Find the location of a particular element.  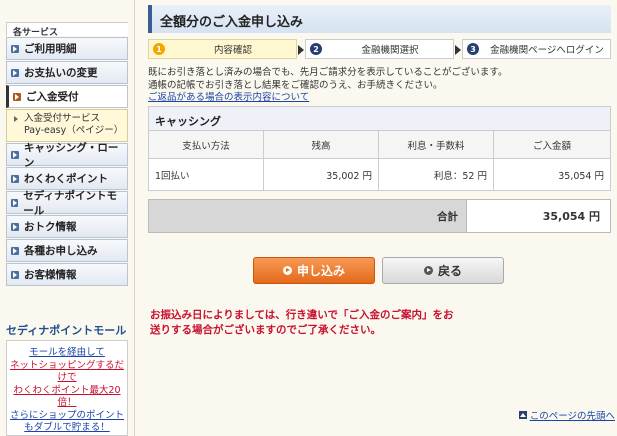

sidebar-item-label: ご利用明細 is located at coordinates (50, 49).